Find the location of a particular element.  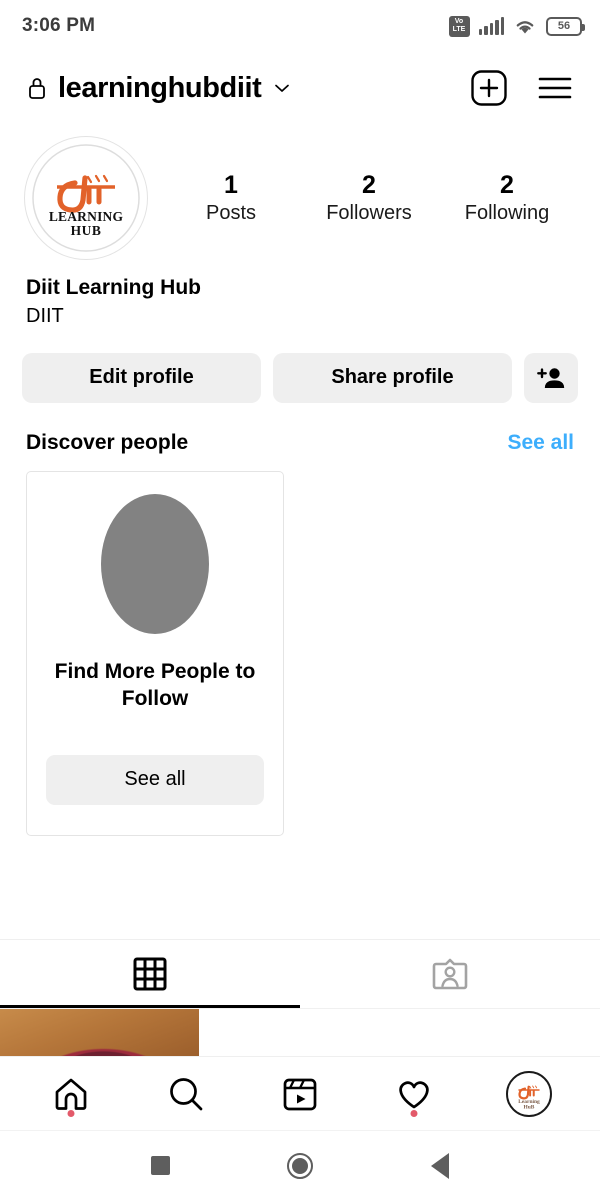

post-grid is located at coordinates (300, 1032).